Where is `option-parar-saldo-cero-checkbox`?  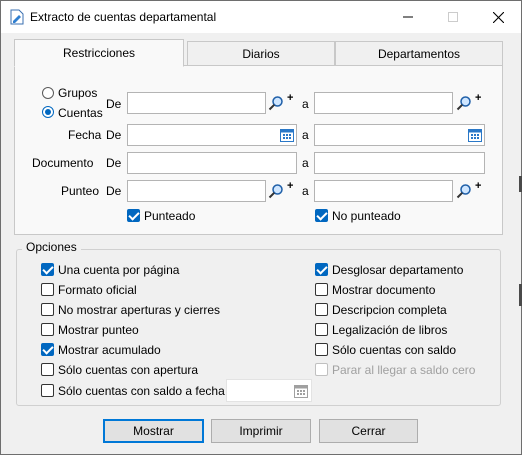
option-parar-saldo-cero-checkbox is located at coordinates (321, 369).